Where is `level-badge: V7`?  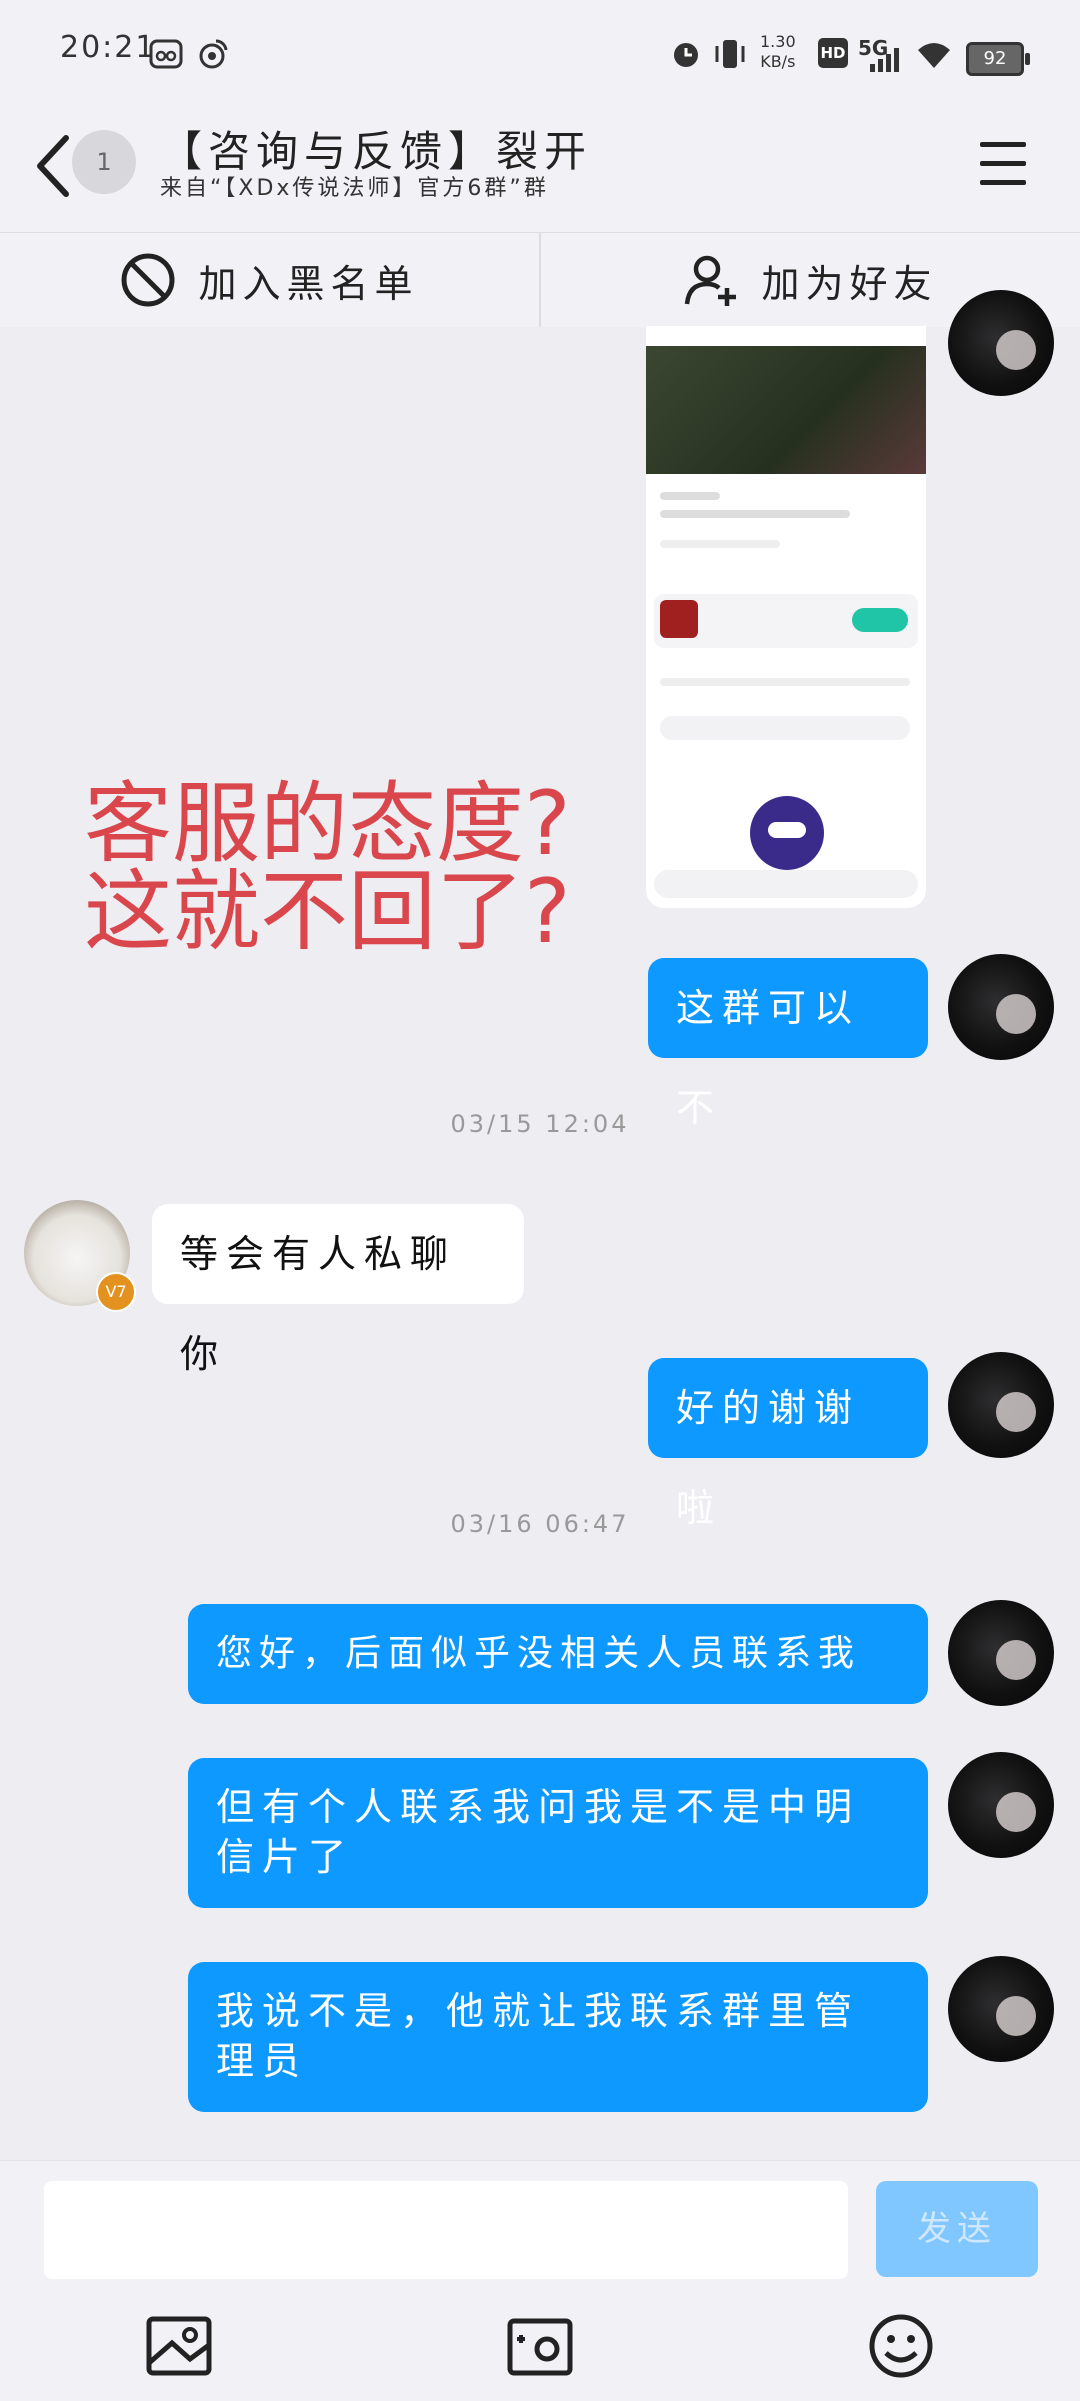 level-badge: V7 is located at coordinates (116, 1292).